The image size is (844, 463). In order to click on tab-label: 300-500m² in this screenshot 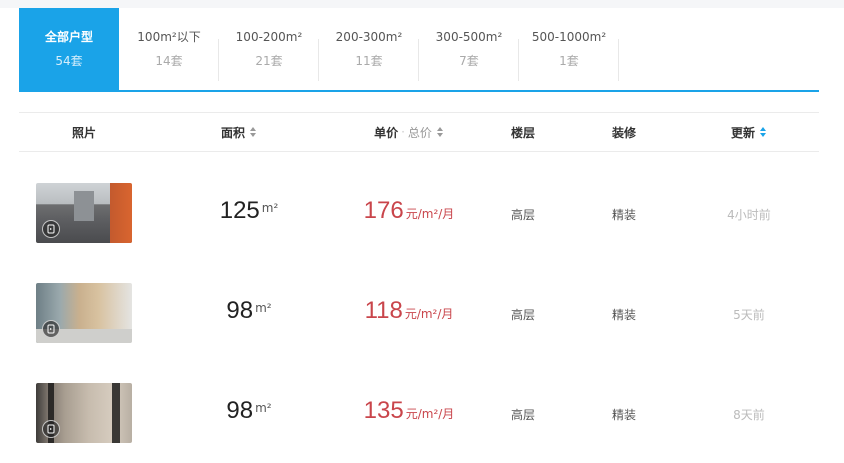, I will do `click(469, 37)`.